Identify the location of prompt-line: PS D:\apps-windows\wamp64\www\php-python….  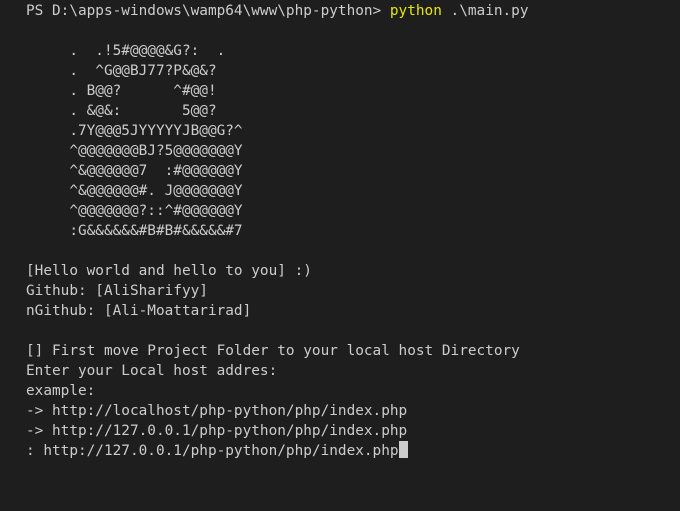
(277, 11).